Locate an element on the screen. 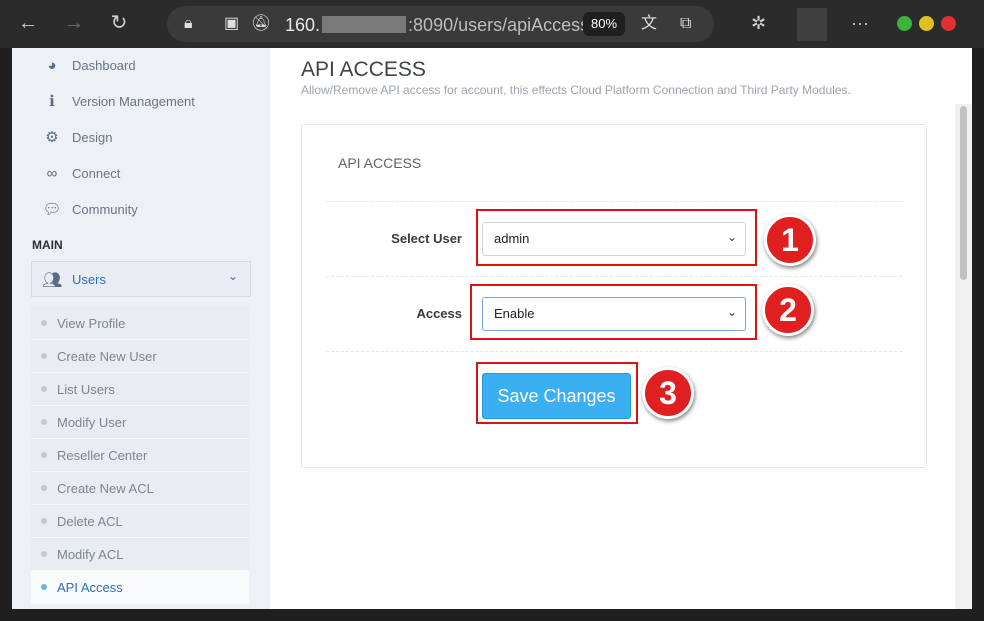  sidebar-sub-delete-acl: Delete ACL is located at coordinates (140, 521).